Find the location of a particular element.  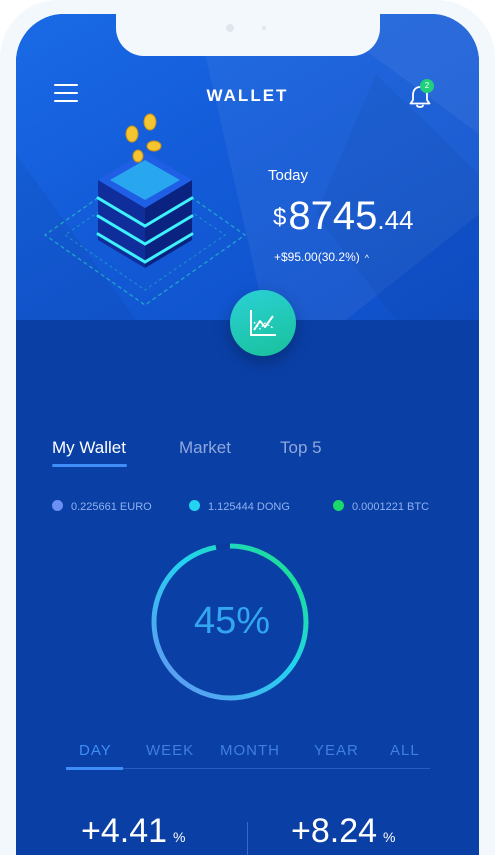

legend-item-euro: 0.225661 EURO is located at coordinates (102, 506).